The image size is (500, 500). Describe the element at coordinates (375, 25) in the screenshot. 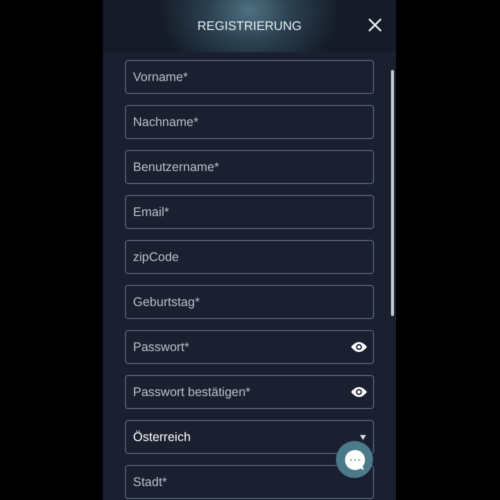

I see `close-button` at that location.